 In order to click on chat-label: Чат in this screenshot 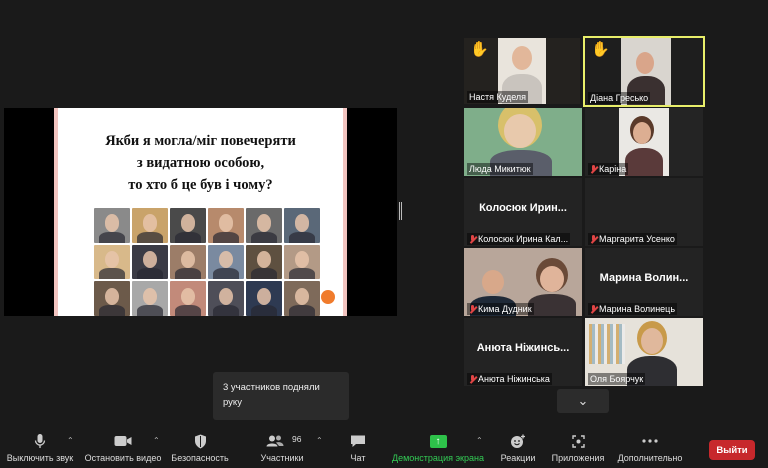, I will do `click(358, 458)`.